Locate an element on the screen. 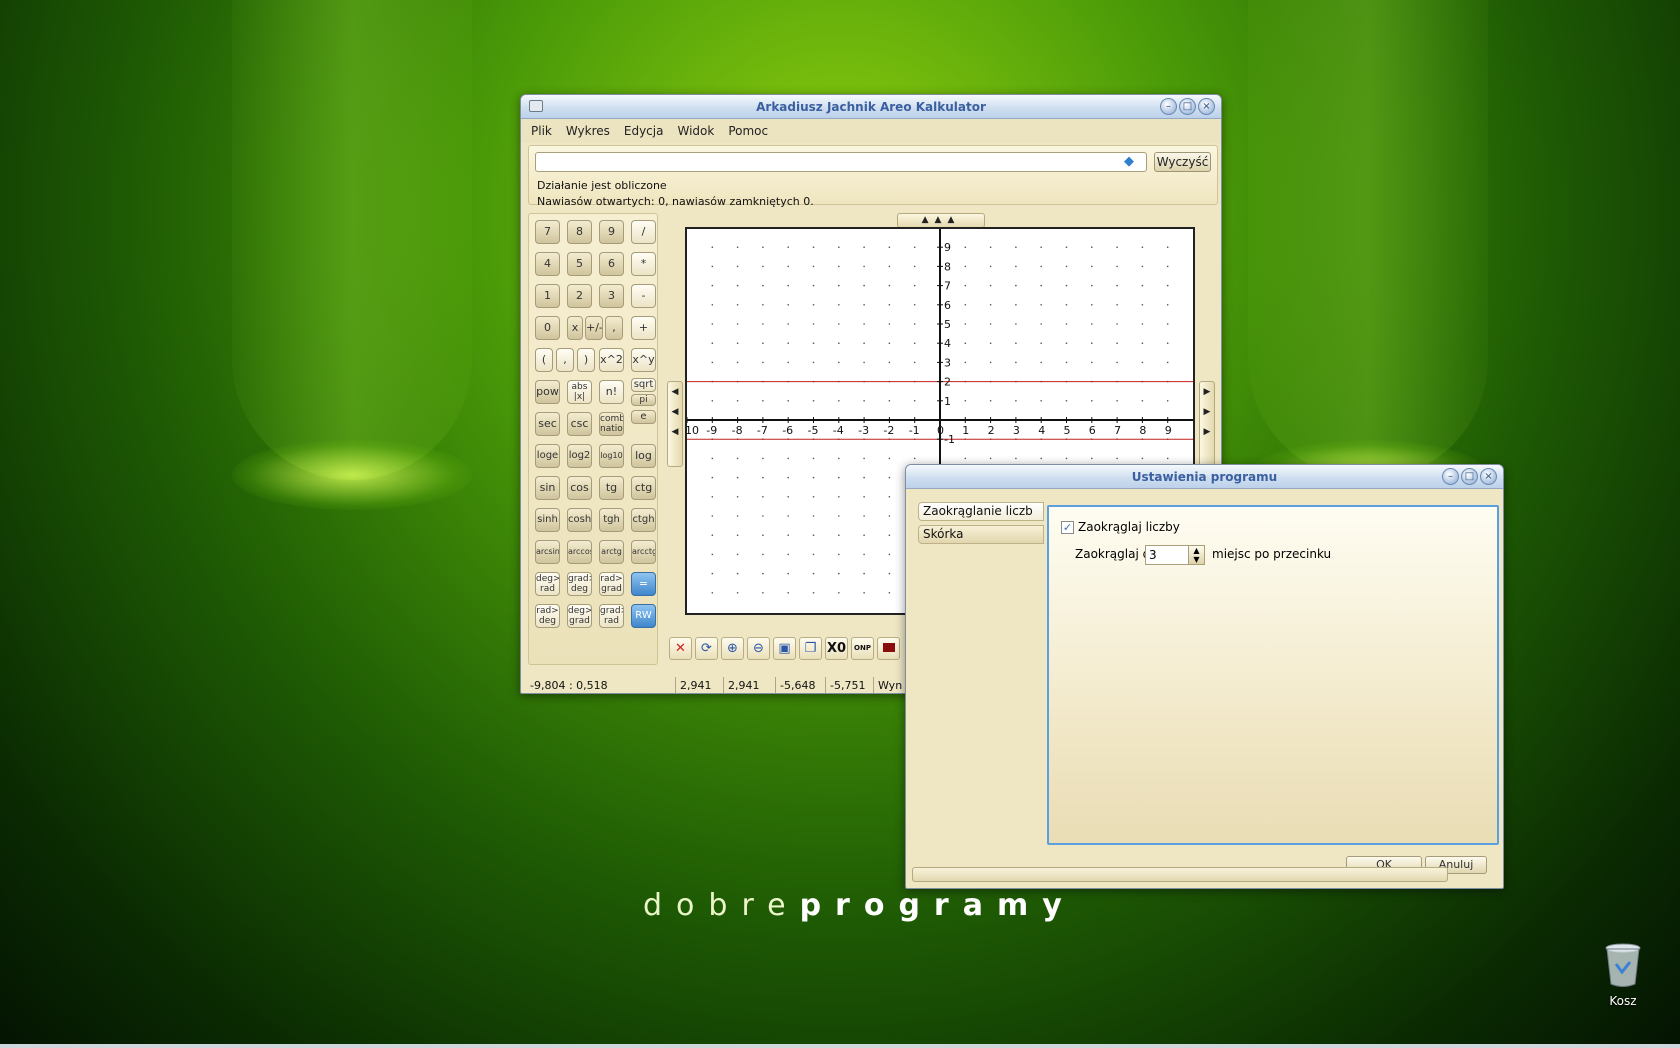 The height and width of the screenshot is (1048, 1680). pan-left-buttons: ◀ ◀ ◀ is located at coordinates (675, 424).